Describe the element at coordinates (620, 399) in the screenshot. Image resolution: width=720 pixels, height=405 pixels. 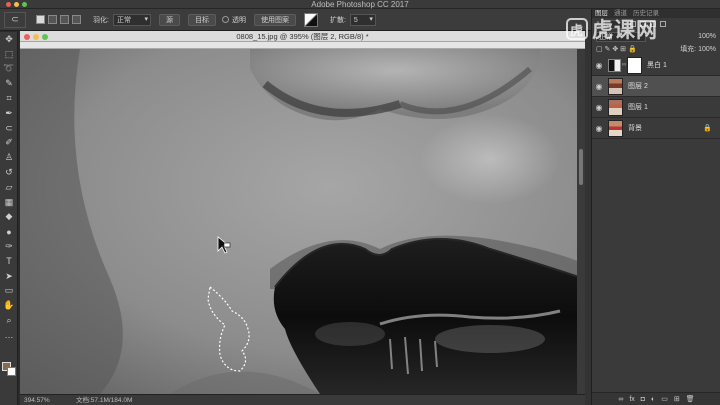
I see `link-icon: ∞` at that location.